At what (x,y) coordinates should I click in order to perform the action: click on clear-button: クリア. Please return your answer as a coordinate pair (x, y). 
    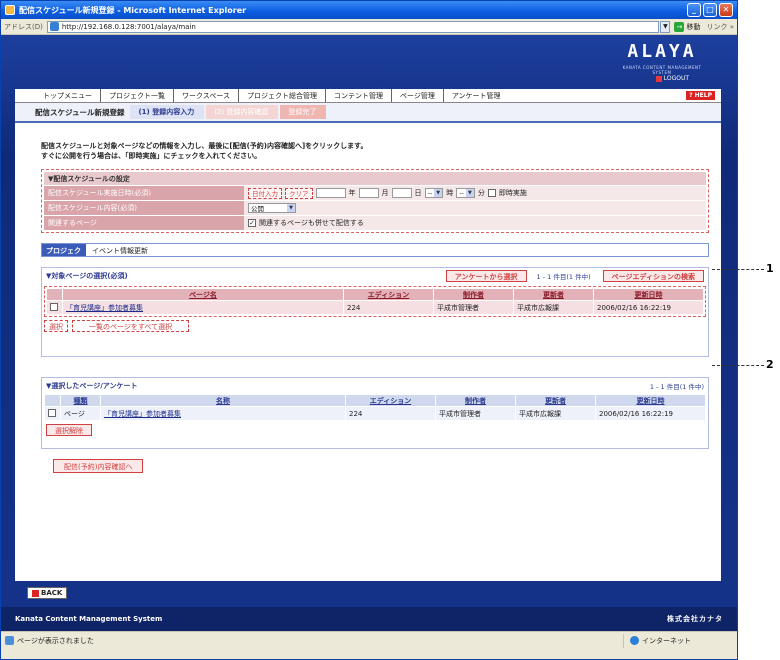
    Looking at the image, I should click on (299, 193).